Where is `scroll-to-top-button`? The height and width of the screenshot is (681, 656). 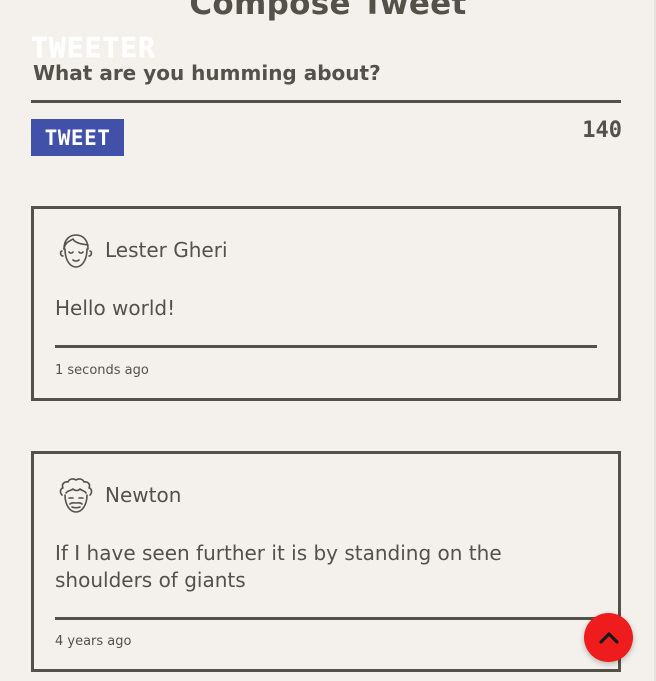
scroll-to-top-button is located at coordinates (608, 637).